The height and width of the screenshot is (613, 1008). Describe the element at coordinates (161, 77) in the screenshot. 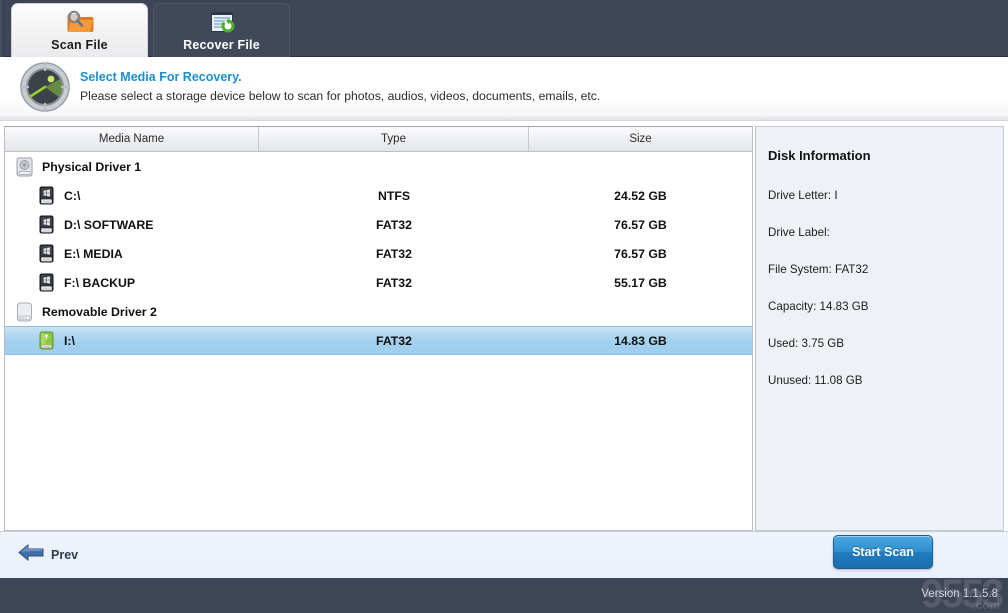

I see `page-title: Select Media For Recovery.` at that location.